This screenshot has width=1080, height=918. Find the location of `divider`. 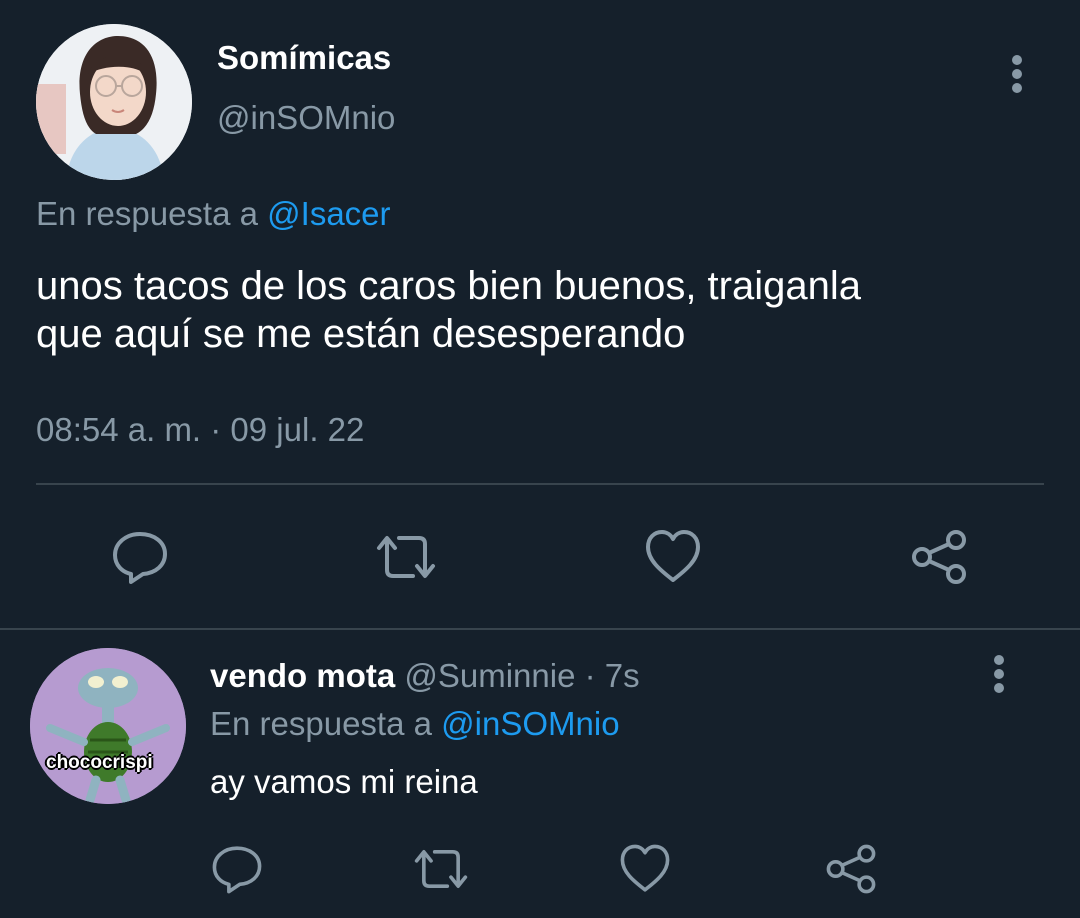

divider is located at coordinates (540, 484).